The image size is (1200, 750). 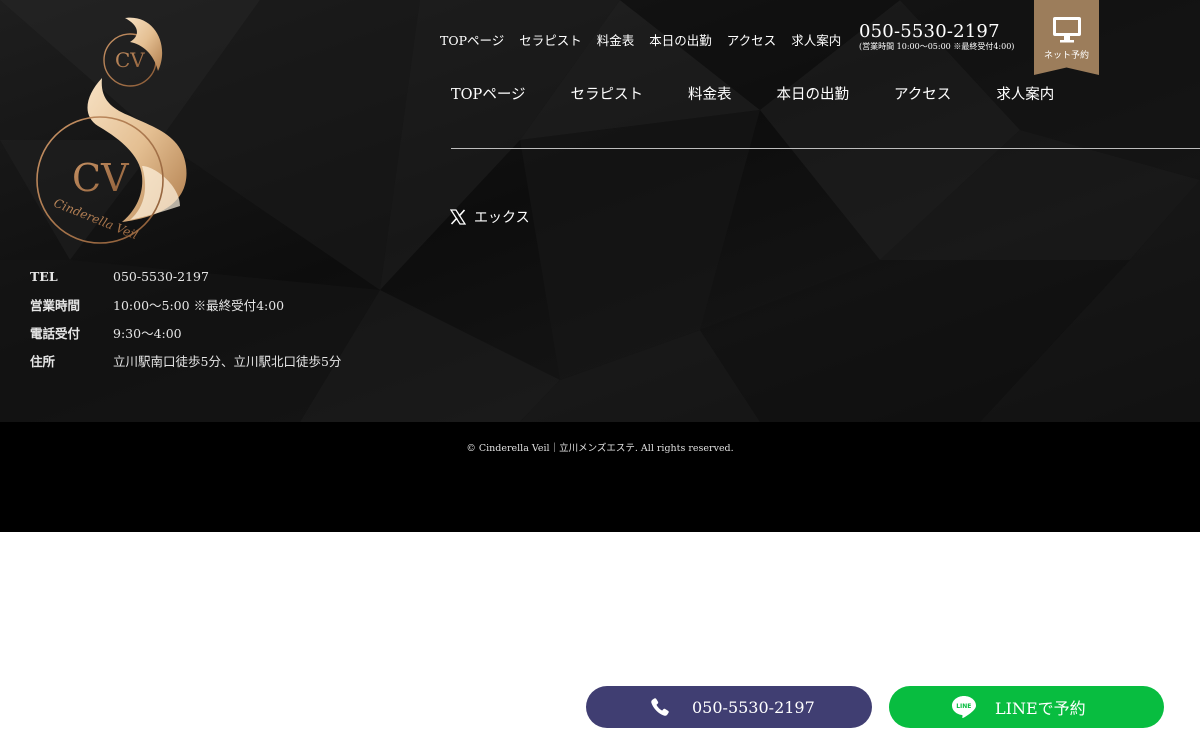 What do you see at coordinates (616, 39) in the screenshot?
I see `top-nav-price: 料金表` at bounding box center [616, 39].